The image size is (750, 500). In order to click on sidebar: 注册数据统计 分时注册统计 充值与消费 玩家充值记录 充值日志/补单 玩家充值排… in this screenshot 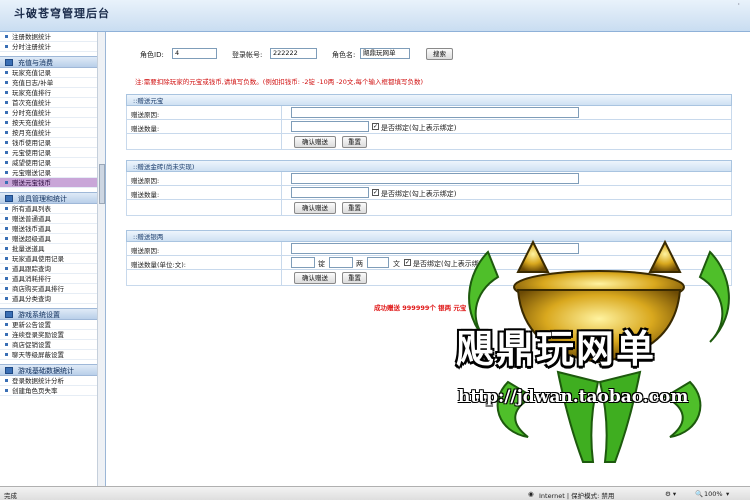, I will do `click(53, 259)`.